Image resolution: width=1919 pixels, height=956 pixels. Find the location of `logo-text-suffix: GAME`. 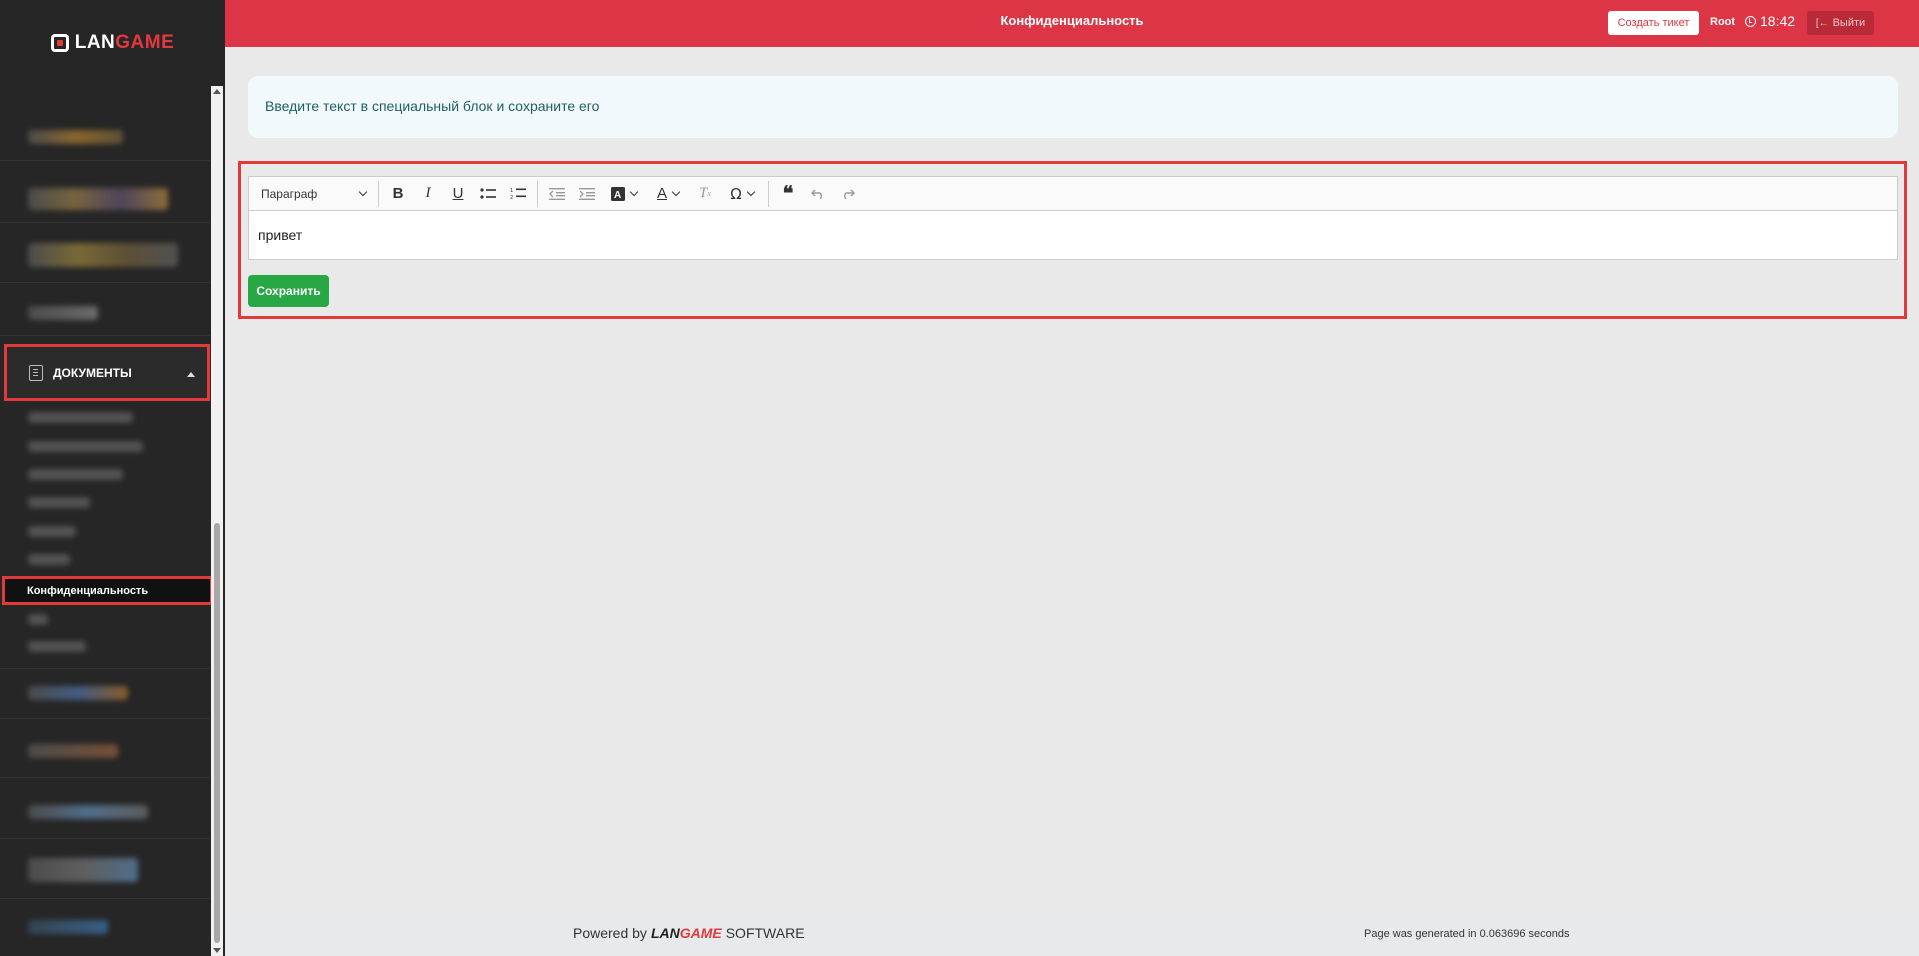

logo-text-suffix: GAME is located at coordinates (145, 42).